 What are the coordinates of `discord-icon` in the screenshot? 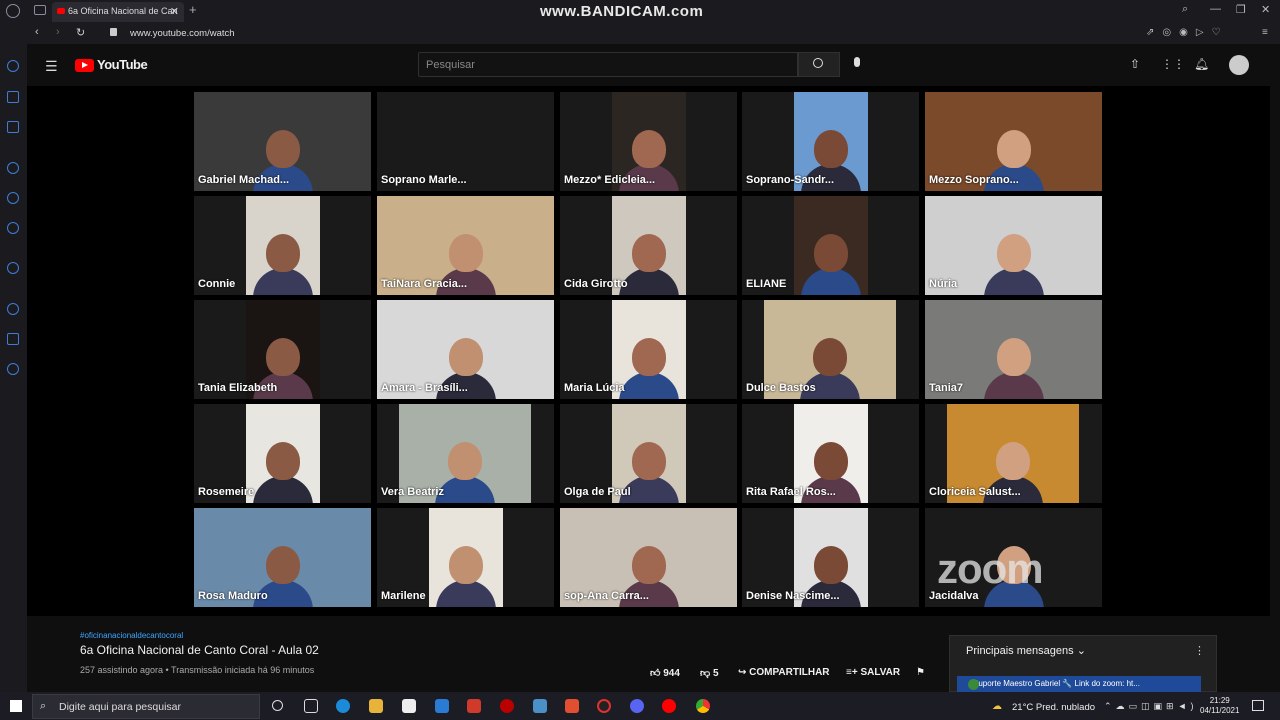 It's located at (637, 706).